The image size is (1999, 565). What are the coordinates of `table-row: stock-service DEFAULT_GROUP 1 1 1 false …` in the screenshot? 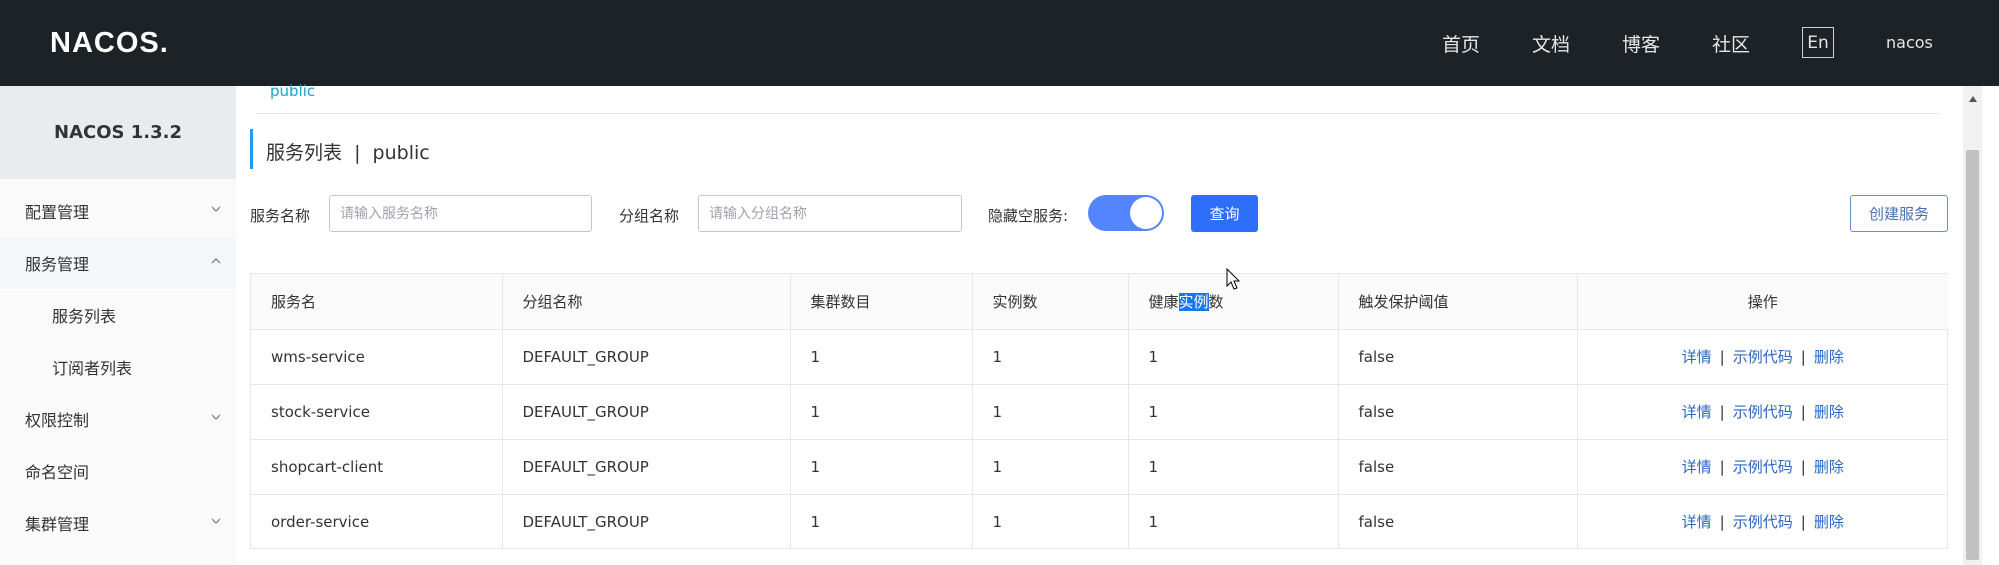 It's located at (1099, 412).